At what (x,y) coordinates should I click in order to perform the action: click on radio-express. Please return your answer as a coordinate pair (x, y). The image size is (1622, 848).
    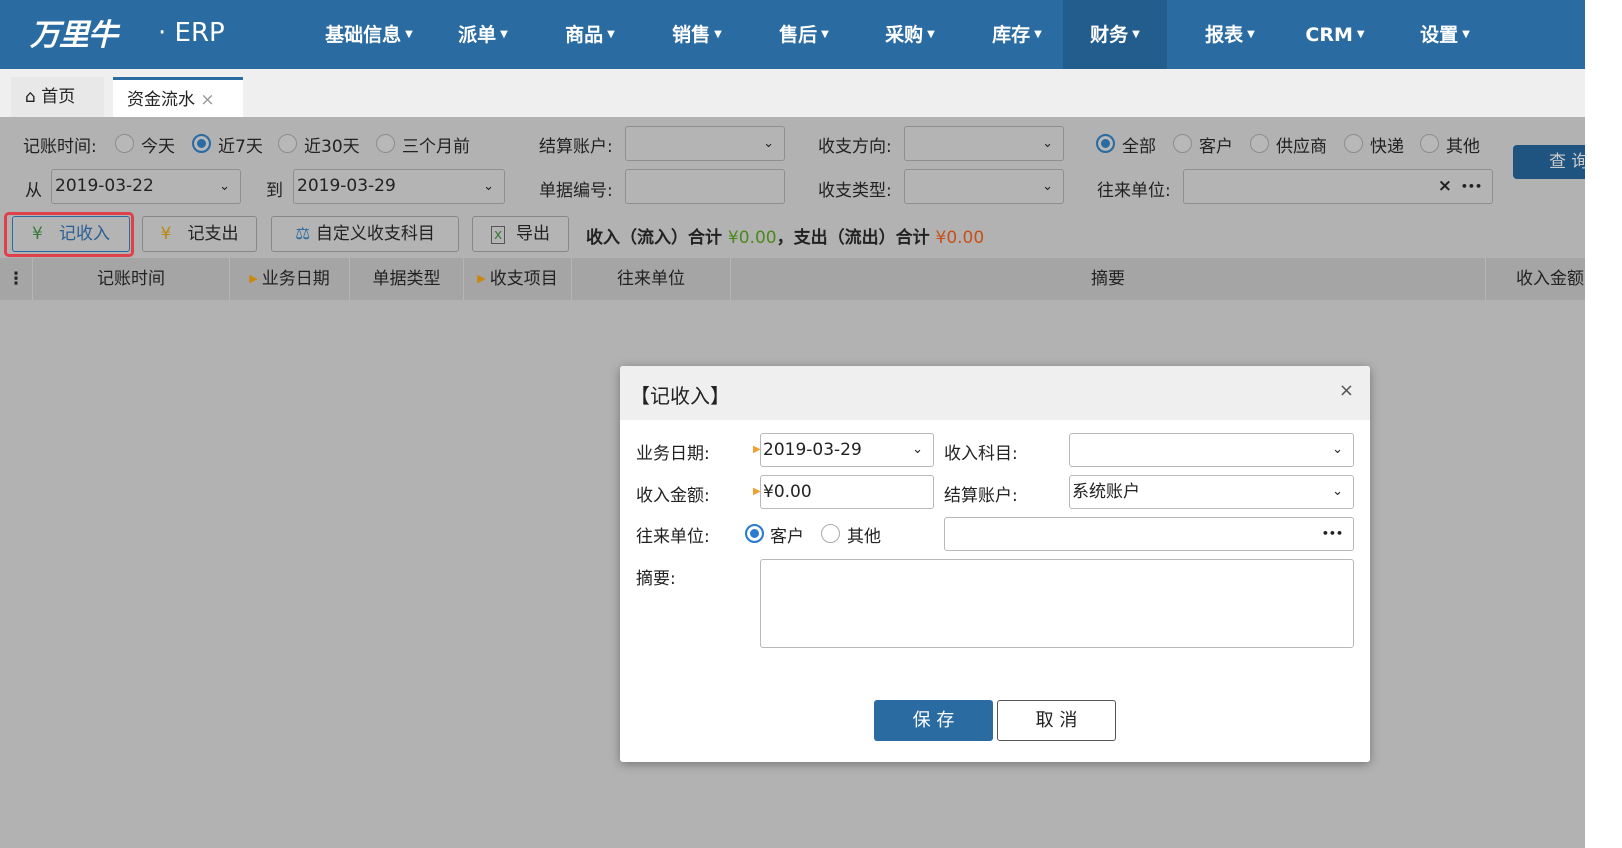
    Looking at the image, I should click on (1353, 143).